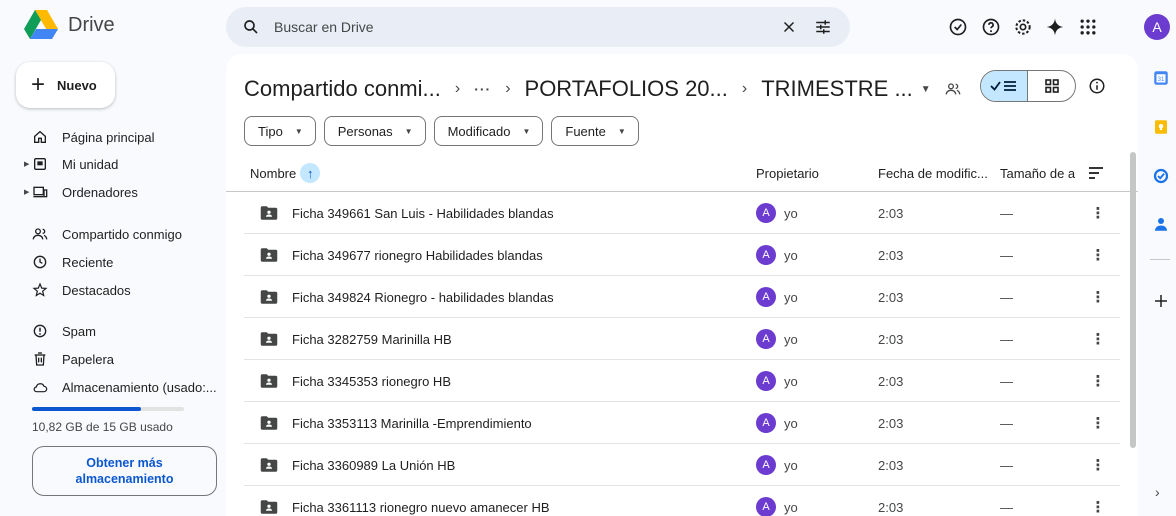  Describe the element at coordinates (1096, 173) in the screenshot. I see `sort-options-icon` at that location.